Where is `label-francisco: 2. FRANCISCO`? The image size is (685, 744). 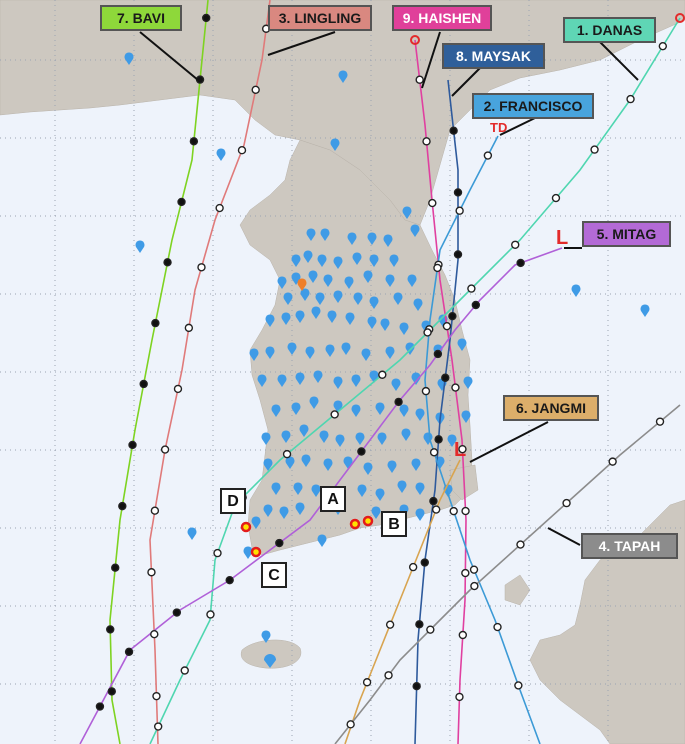
label-francisco: 2. FRANCISCO is located at coordinates (533, 106).